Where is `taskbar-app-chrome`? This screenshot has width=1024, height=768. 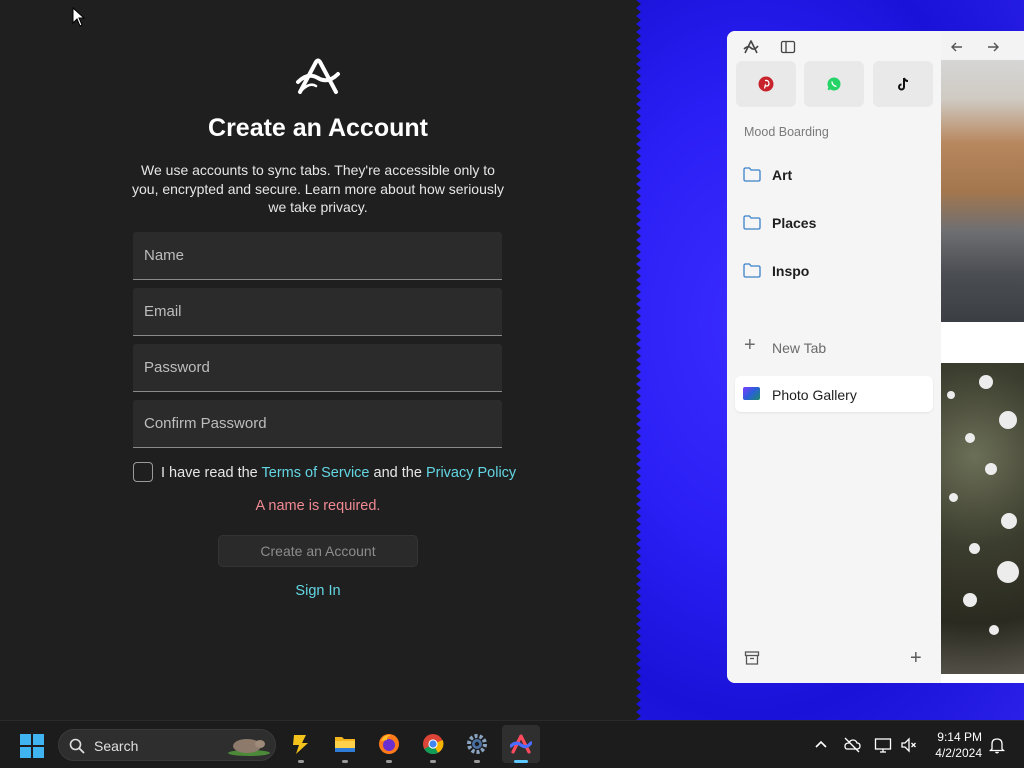 taskbar-app-chrome is located at coordinates (433, 744).